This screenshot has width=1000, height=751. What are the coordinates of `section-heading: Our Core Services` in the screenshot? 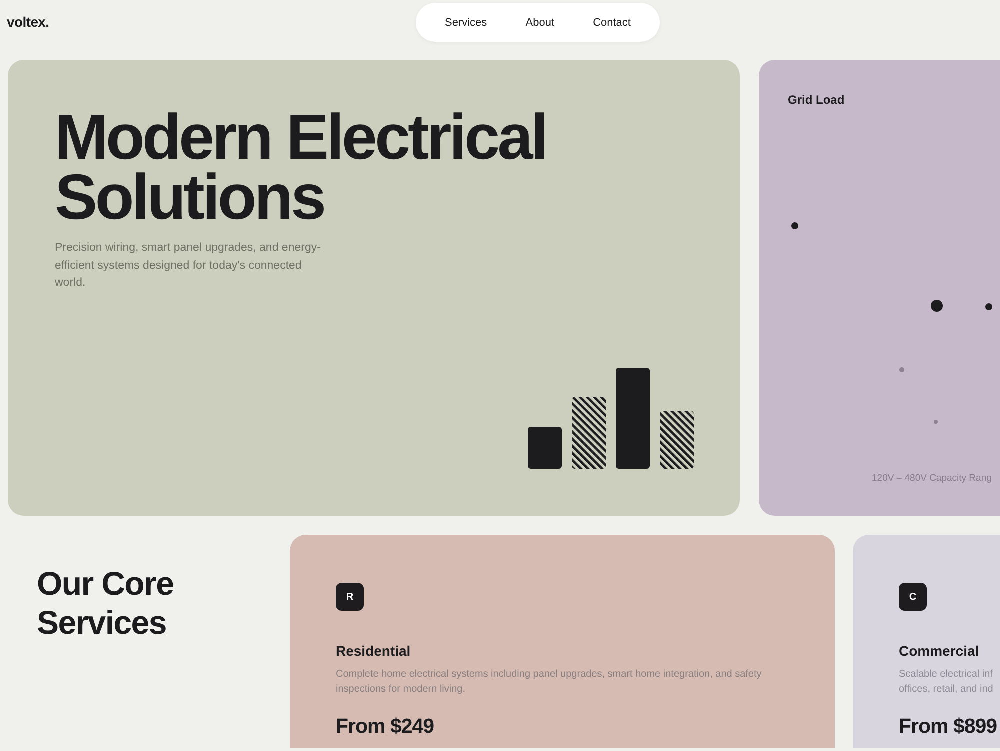 It's located at (106, 603).